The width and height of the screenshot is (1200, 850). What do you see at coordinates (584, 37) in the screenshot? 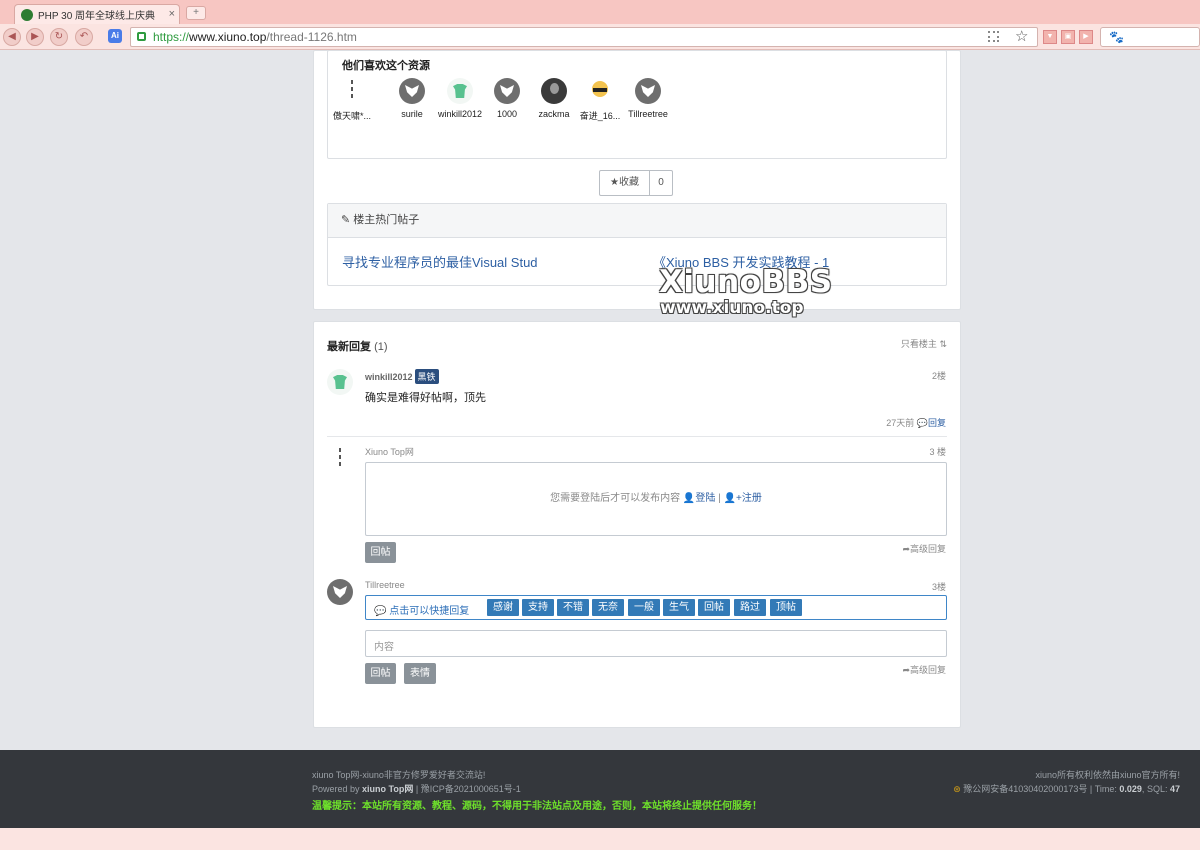
I see `address-bar: https://www.xiuno.top/thread-1126.htm` at bounding box center [584, 37].